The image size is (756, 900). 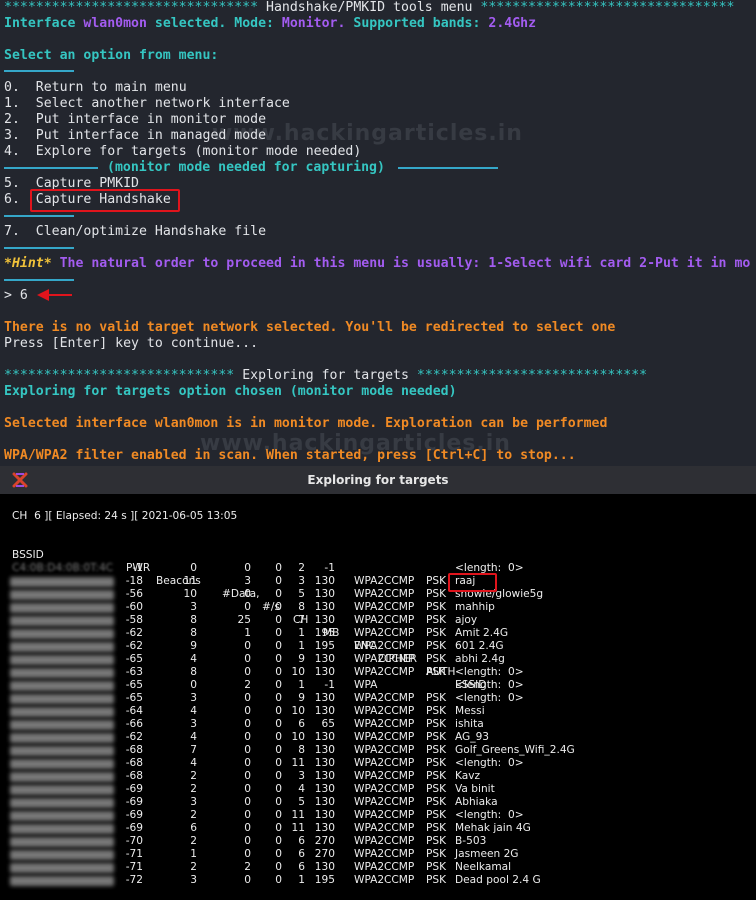 I want to click on table-row: -68 2 0 0 3 130 WPA2 CCMP PSK Kavz, so click(x=378, y=776).